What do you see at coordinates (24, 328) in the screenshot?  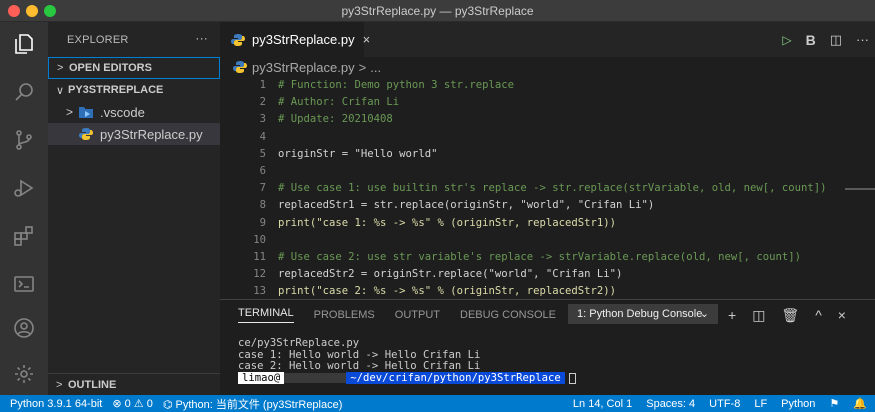 I see `account-icon` at bounding box center [24, 328].